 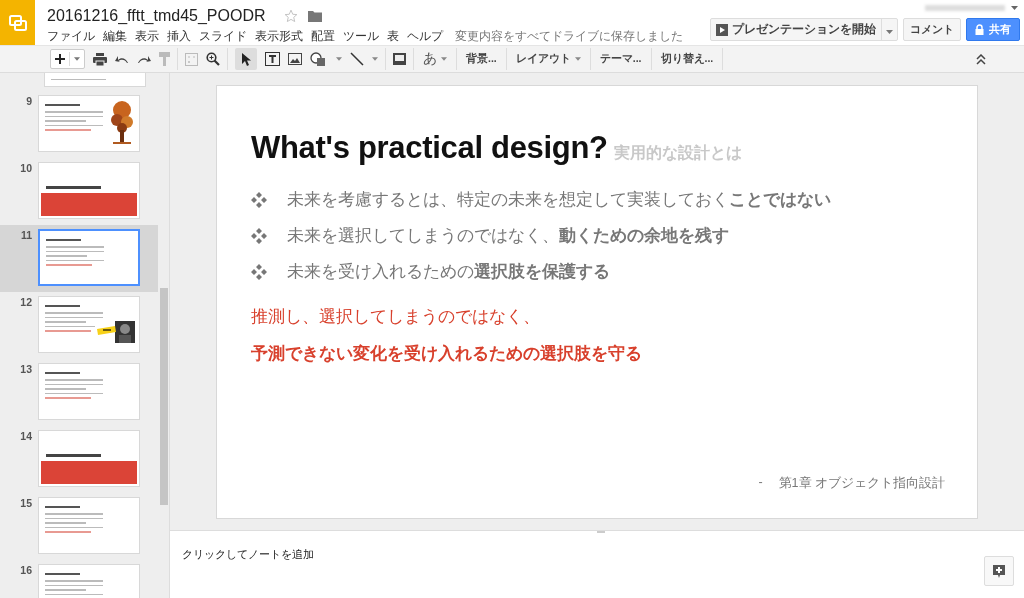 I want to click on slide-row: 15, so click(x=79, y=526).